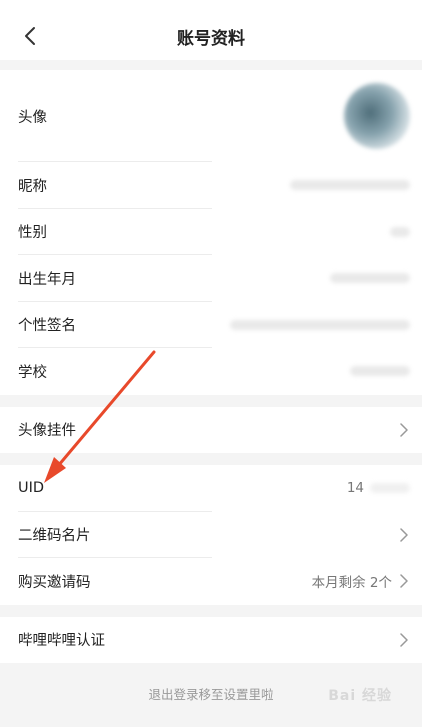 This screenshot has width=422, height=727. I want to click on birth-value-blurred, so click(370, 278).